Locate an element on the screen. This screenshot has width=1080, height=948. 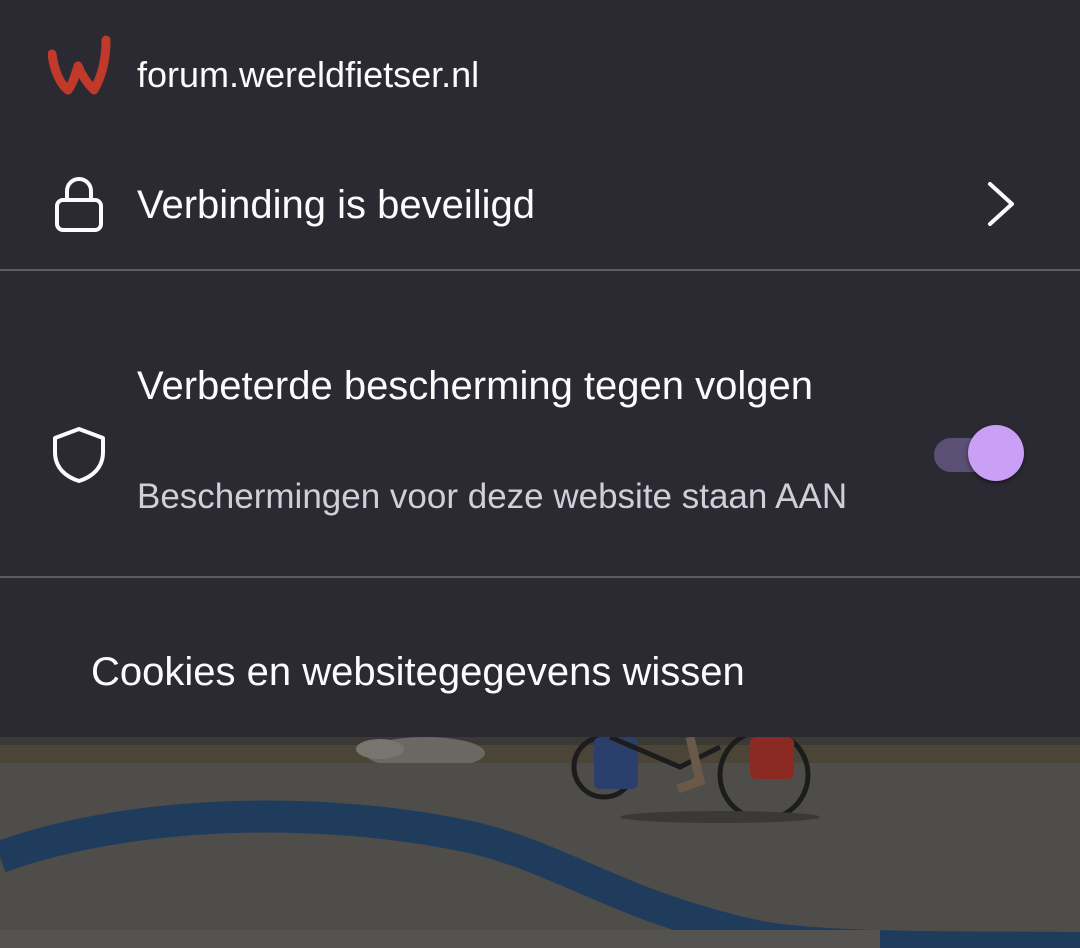
chevron-right-icon is located at coordinates (1001, 204).